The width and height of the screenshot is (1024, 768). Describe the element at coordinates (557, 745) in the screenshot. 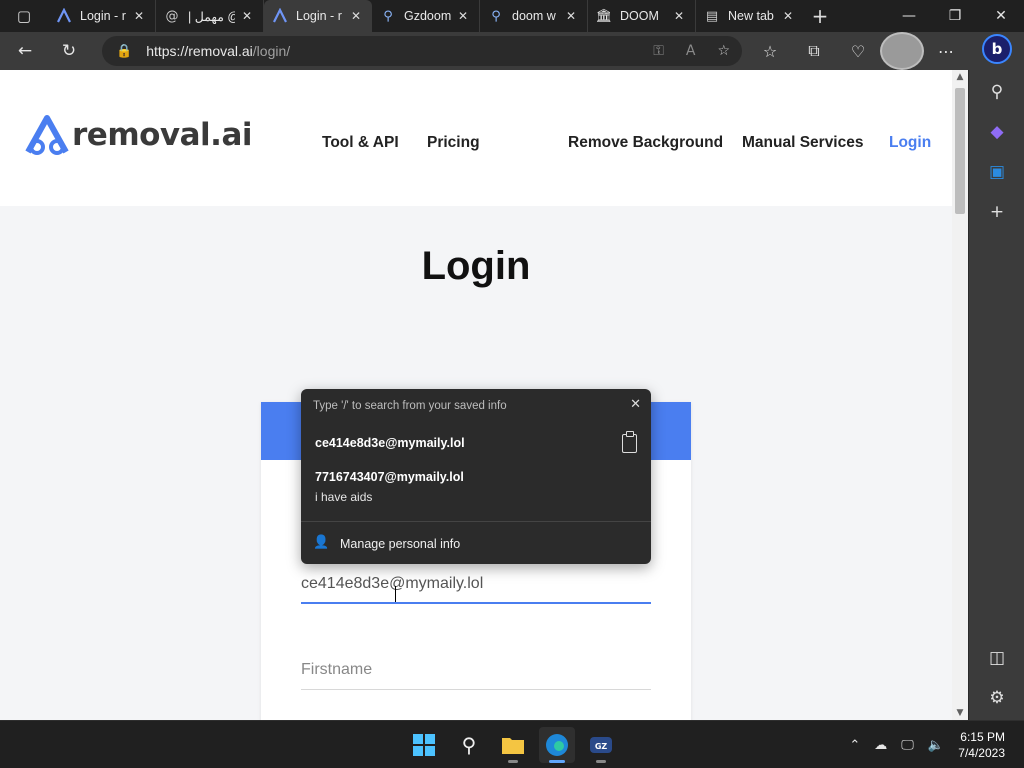

I see `edge-taskbar-icon` at that location.